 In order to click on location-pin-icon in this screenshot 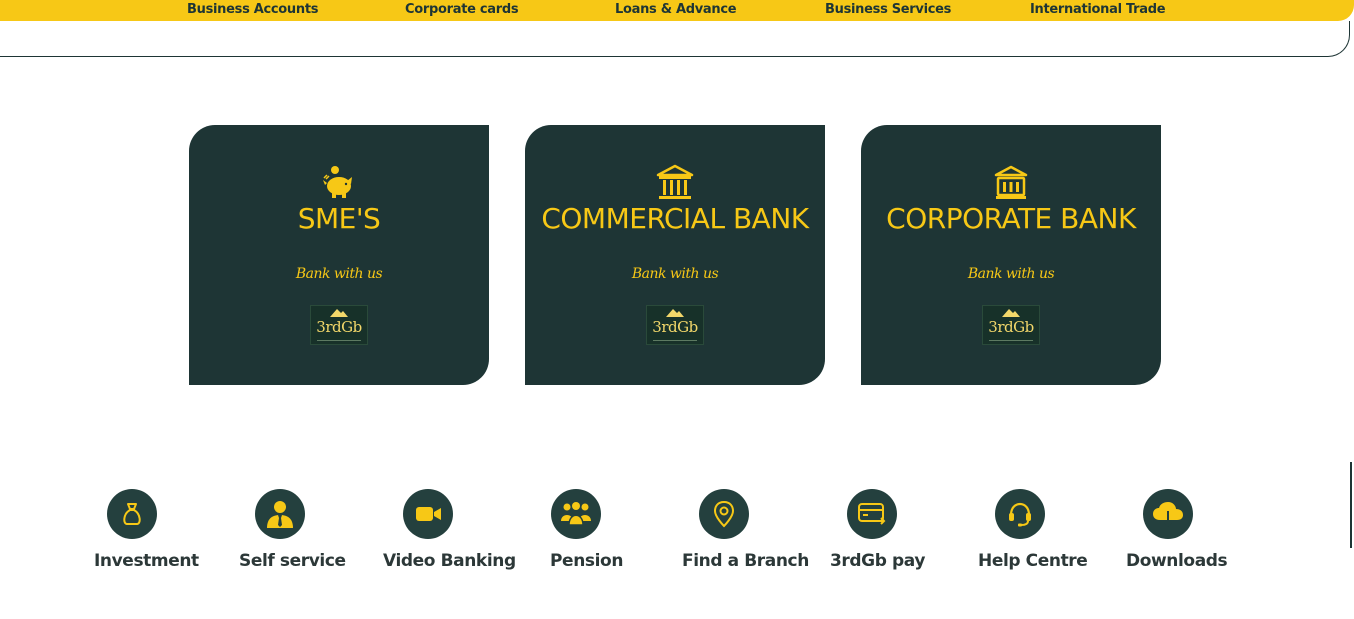, I will do `click(724, 514)`.